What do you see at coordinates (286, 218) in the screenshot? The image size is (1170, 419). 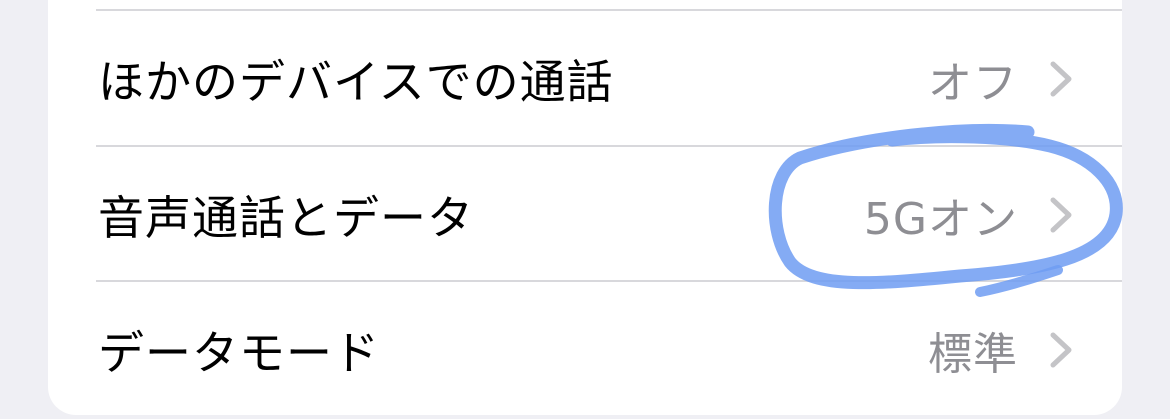 I see `row-label: 音声通話とデータ` at bounding box center [286, 218].